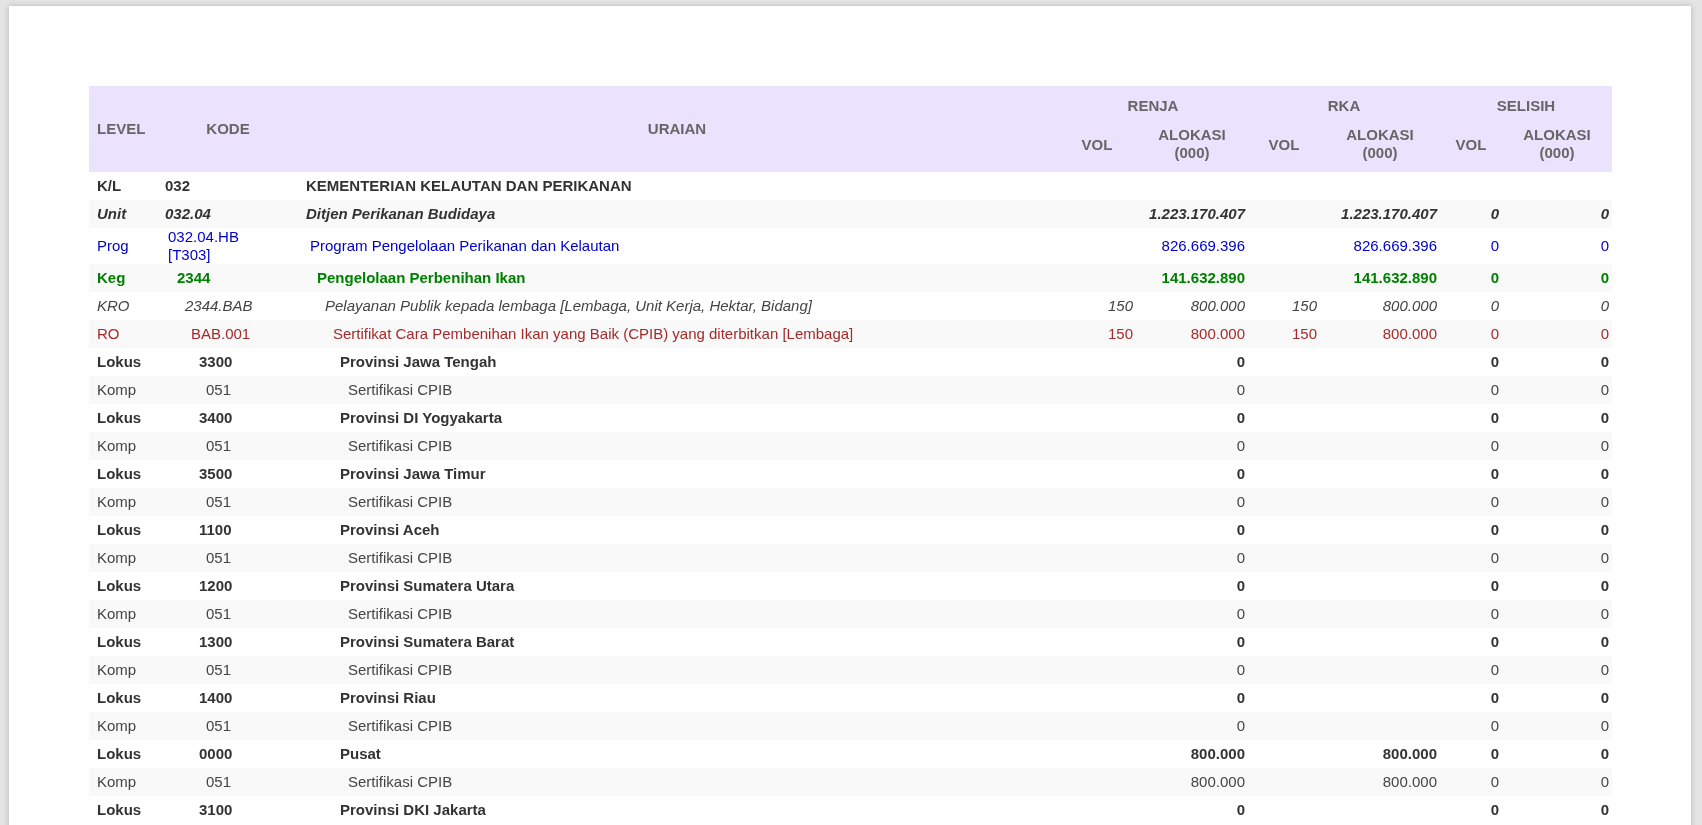  Describe the element at coordinates (427, 641) in the screenshot. I see `description-text: Provinsi Sumatera Barat` at that location.